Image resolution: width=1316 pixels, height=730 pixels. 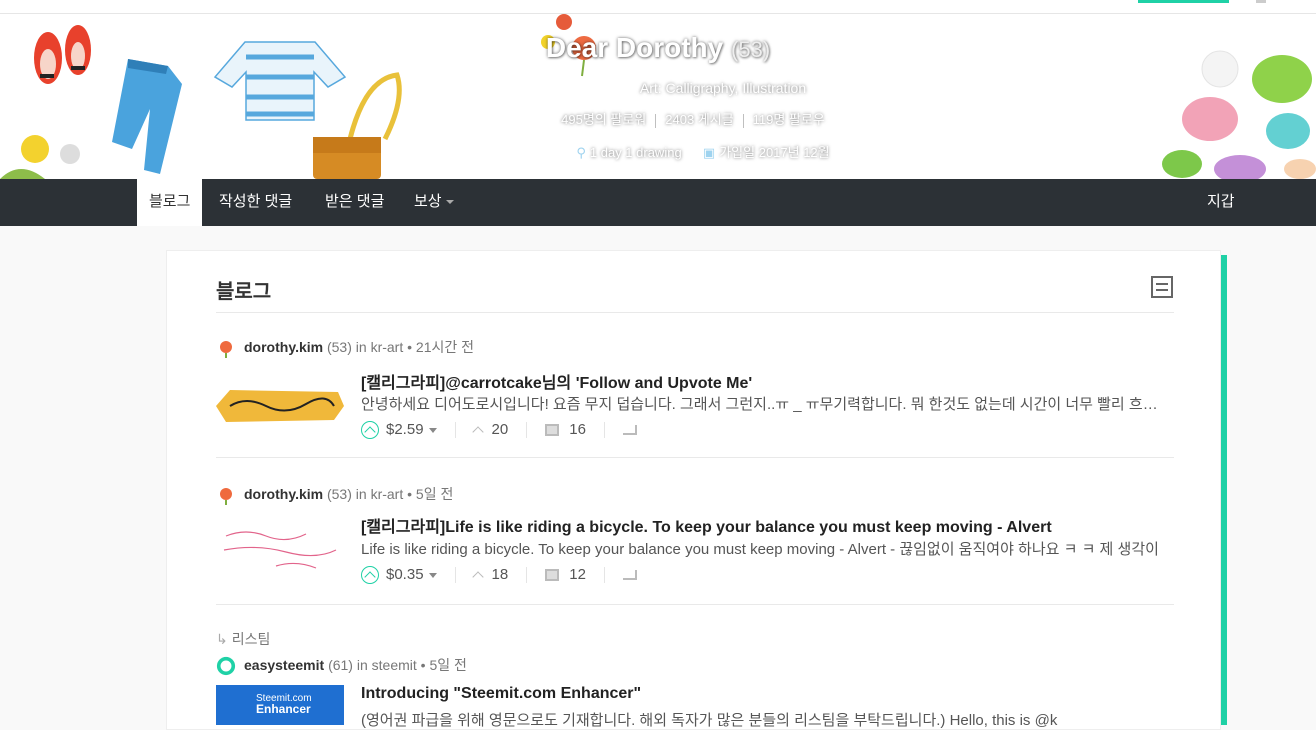 I want to click on profile-stats: 495명의 팔로워 2403 게시글 119명 팔로우, so click(x=658, y=118).